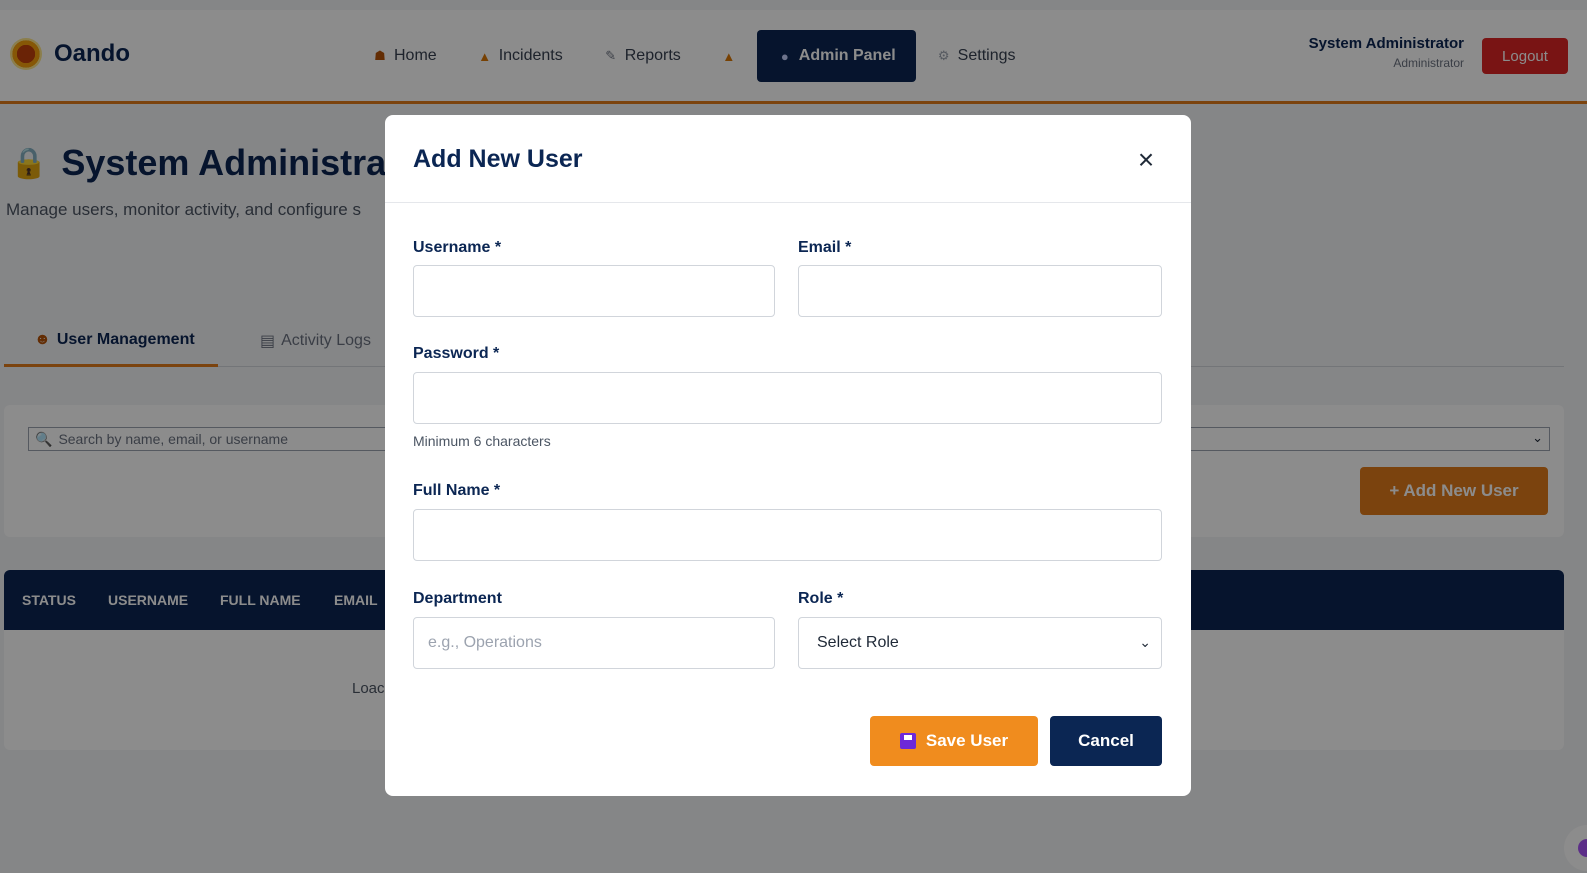  I want to click on full-name-label: Full Name *, so click(457, 490).